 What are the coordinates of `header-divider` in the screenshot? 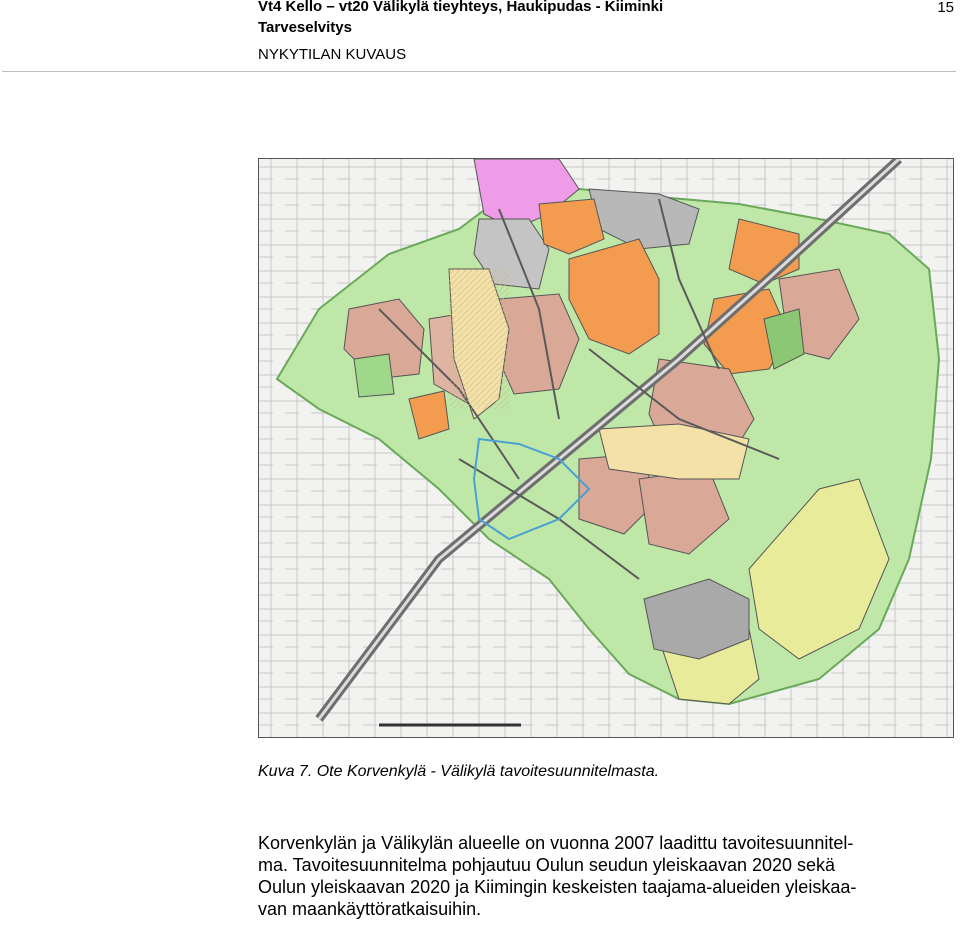 It's located at (479, 71).